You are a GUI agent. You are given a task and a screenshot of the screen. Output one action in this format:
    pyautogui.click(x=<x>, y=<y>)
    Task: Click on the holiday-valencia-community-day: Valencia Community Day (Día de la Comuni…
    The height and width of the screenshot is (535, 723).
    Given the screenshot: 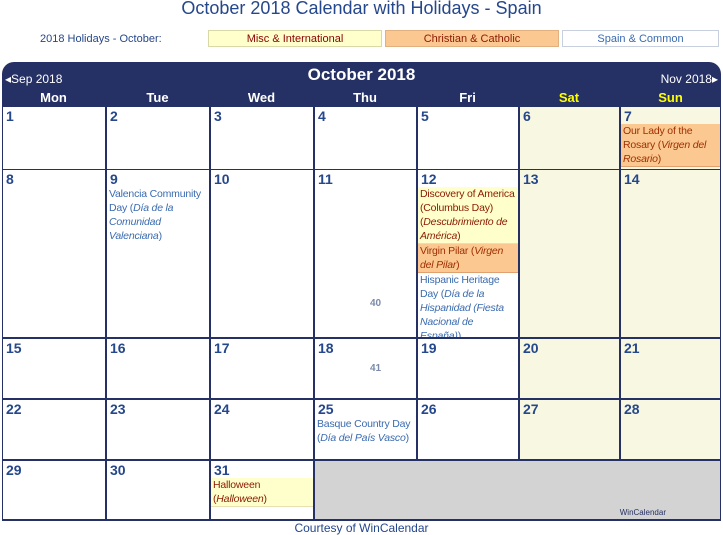 What is the action you would take?
    pyautogui.click(x=158, y=215)
    